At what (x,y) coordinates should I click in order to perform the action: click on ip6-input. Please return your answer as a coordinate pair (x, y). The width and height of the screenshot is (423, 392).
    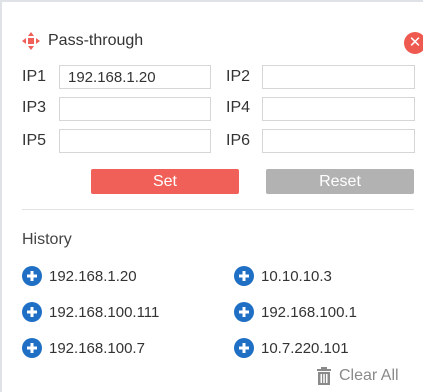
    Looking at the image, I should click on (338, 141).